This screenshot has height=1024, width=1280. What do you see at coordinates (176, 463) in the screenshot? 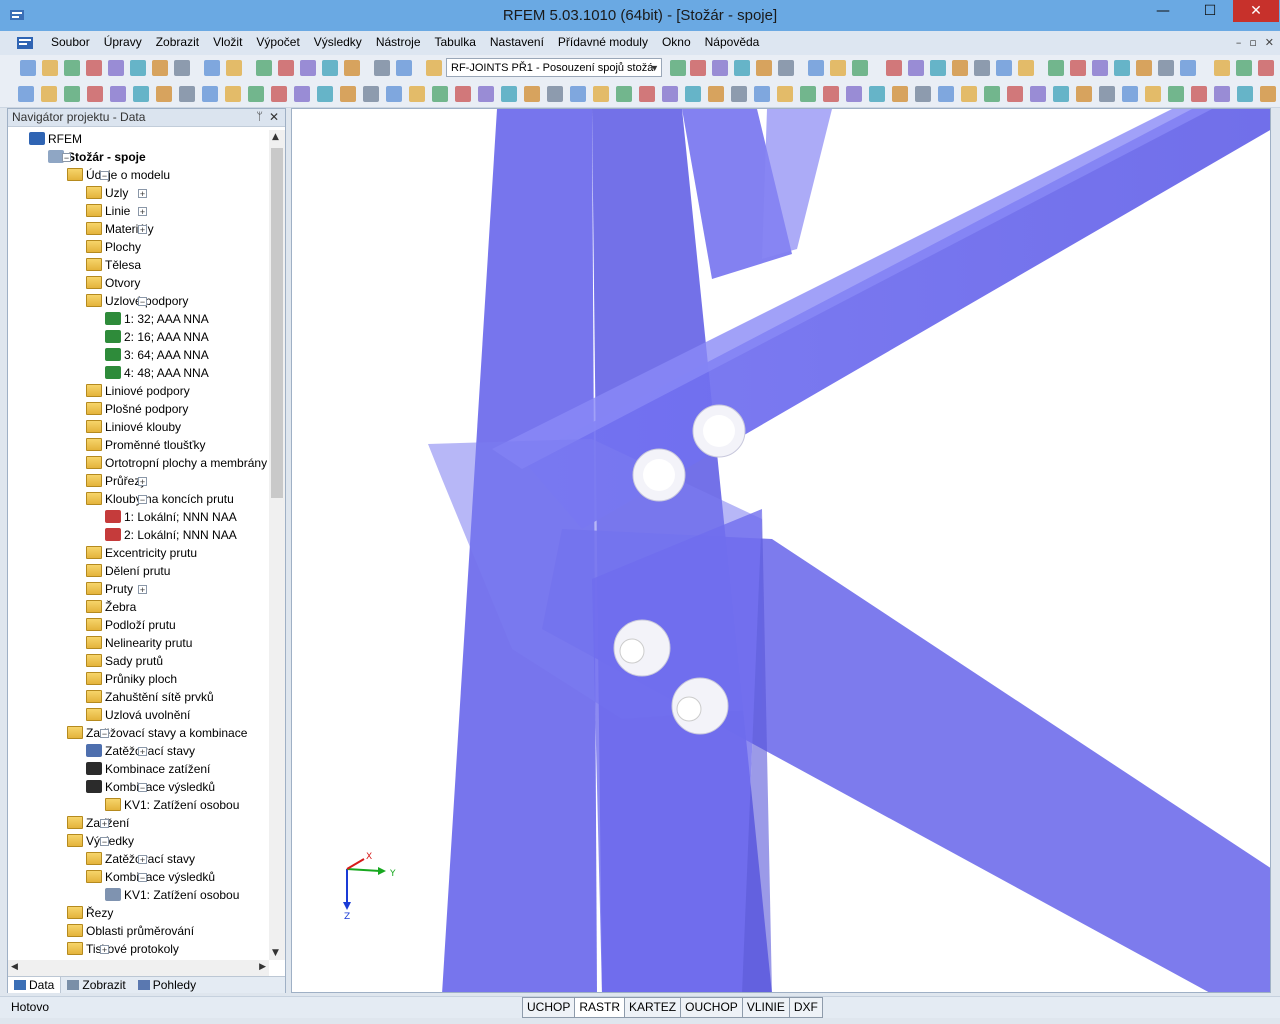
I see `tree-item: Ortotropní plochy a membrány` at bounding box center [176, 463].